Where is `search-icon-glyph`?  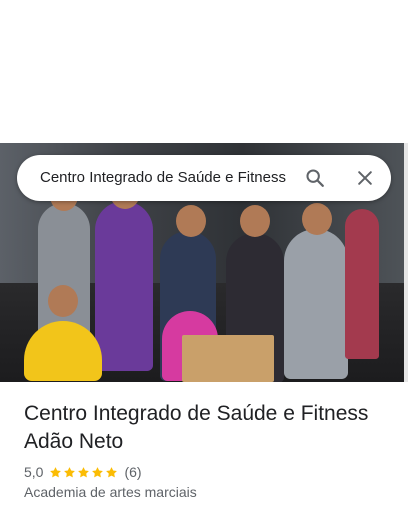
search-icon-glyph is located at coordinates (315, 178).